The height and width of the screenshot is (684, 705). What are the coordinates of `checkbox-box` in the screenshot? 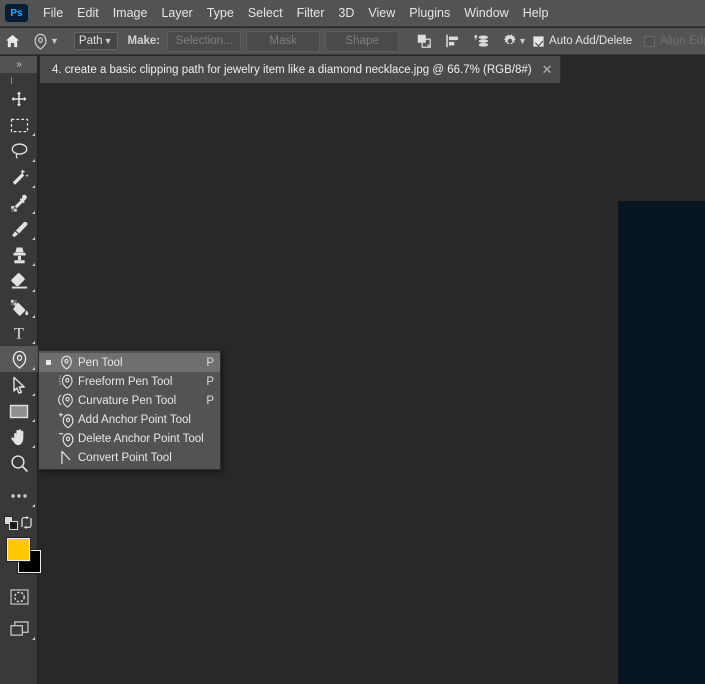 It's located at (539, 41).